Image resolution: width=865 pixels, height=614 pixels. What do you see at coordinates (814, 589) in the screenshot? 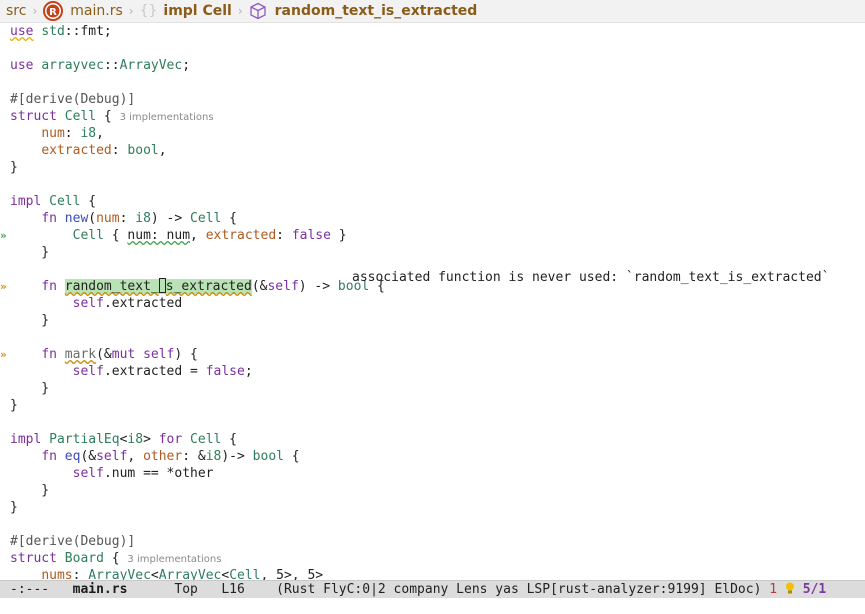
I see `modeline-counter: 5/1` at bounding box center [814, 589].